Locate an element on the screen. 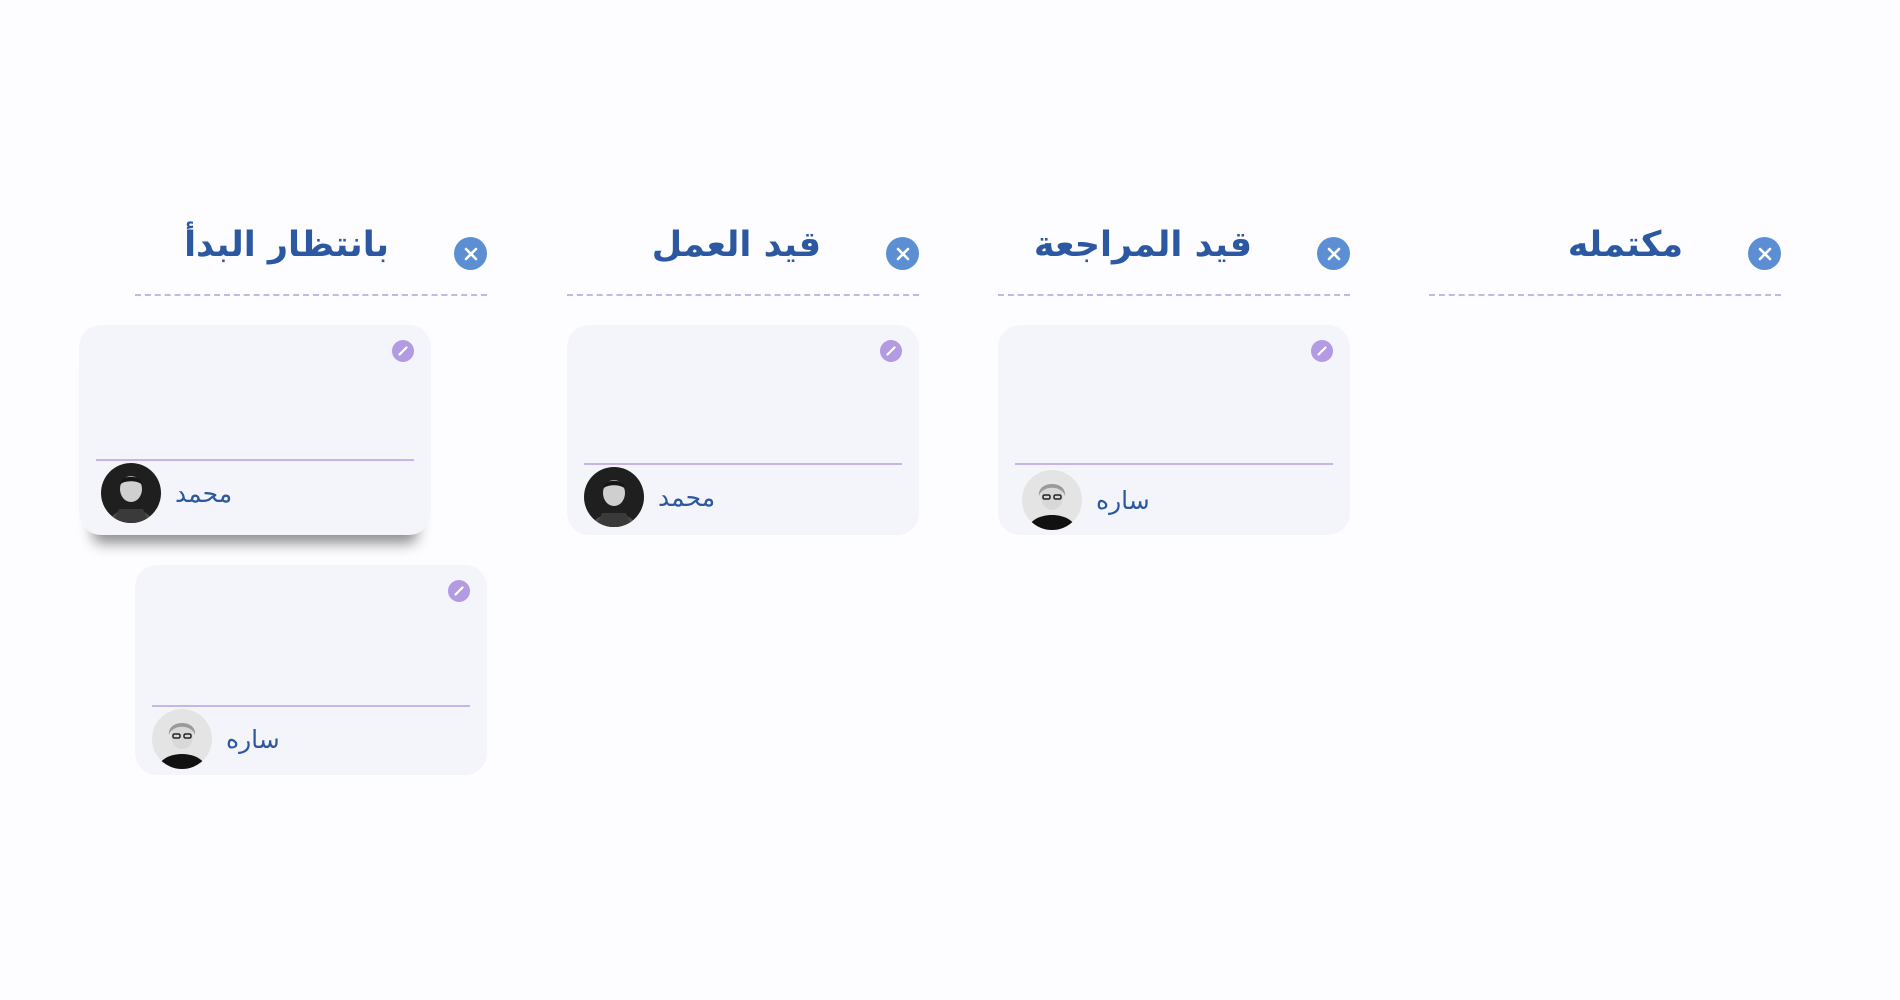 This screenshot has height=1000, width=1900. column-title: قيد المراجعة is located at coordinates (1142, 245).